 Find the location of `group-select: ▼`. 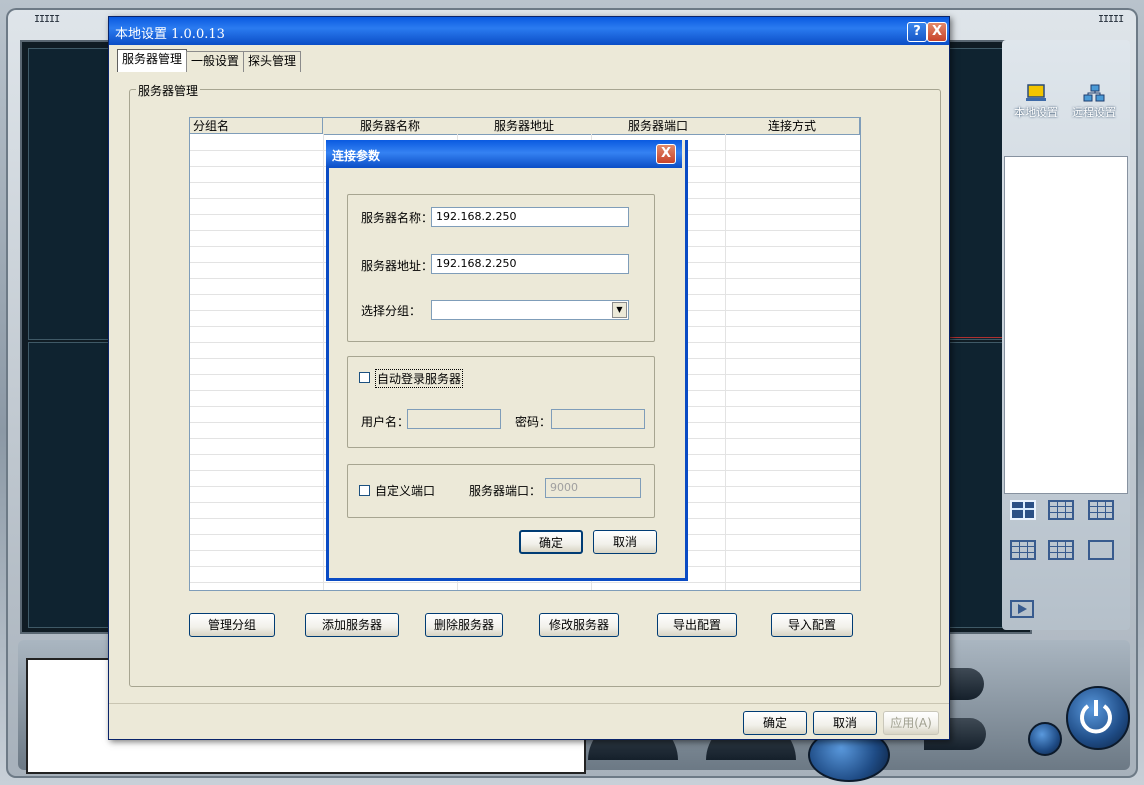

group-select: ▼ is located at coordinates (530, 310).